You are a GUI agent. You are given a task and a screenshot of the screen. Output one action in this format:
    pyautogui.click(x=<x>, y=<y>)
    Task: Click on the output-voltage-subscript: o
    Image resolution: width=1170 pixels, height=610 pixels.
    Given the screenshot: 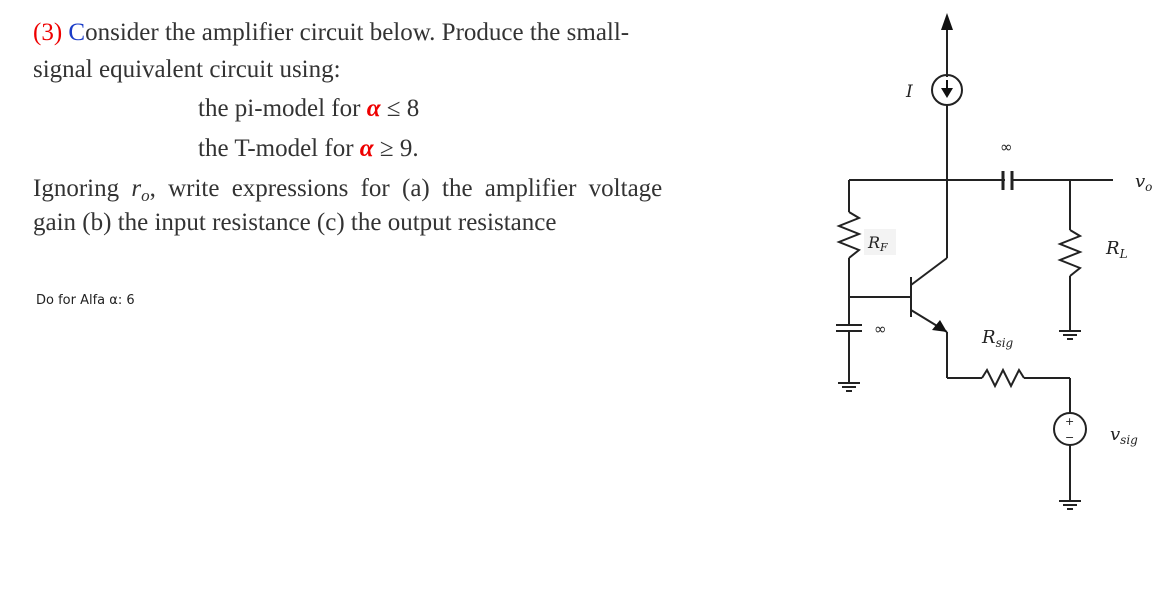 What is the action you would take?
    pyautogui.click(x=1148, y=187)
    